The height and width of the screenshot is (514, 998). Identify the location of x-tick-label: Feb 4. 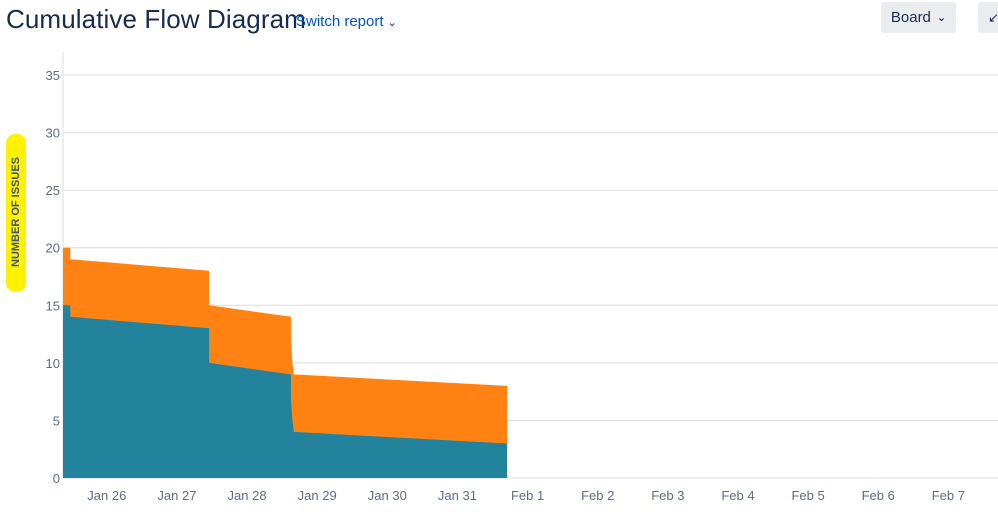
(737, 495).